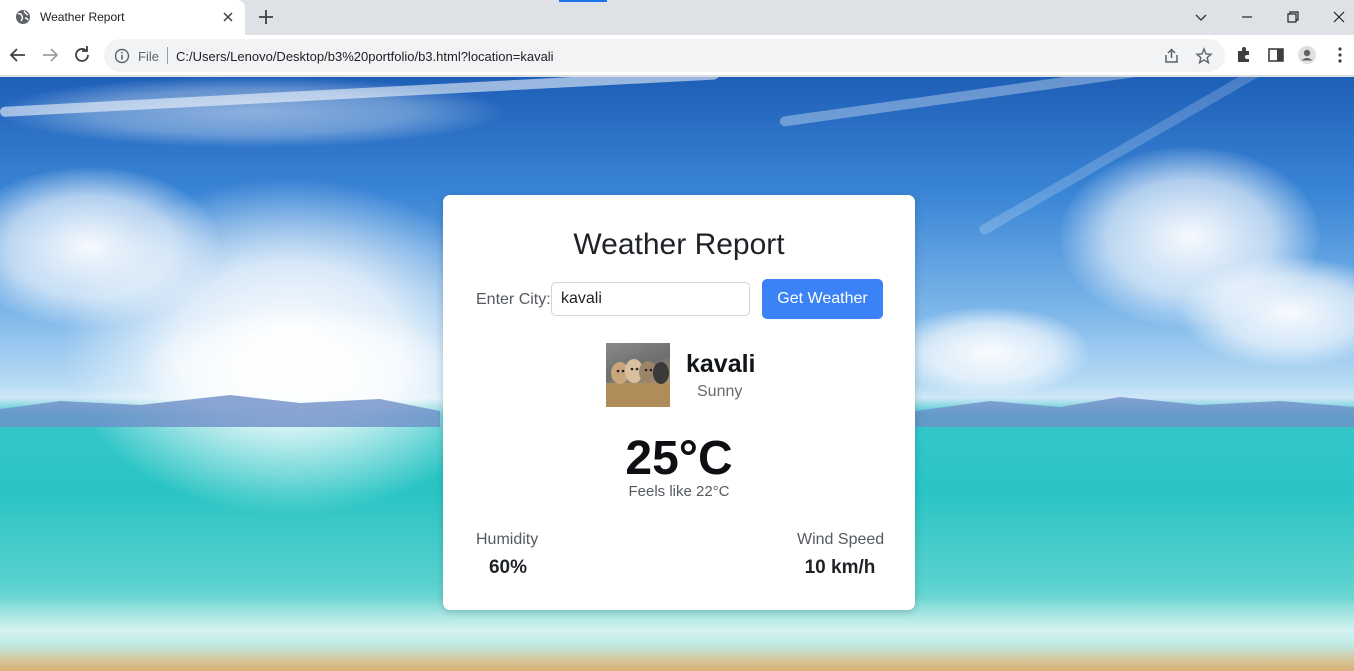 Image resolution: width=1354 pixels, height=671 pixels. I want to click on wind-speed-label: Wind Speed, so click(841, 539).